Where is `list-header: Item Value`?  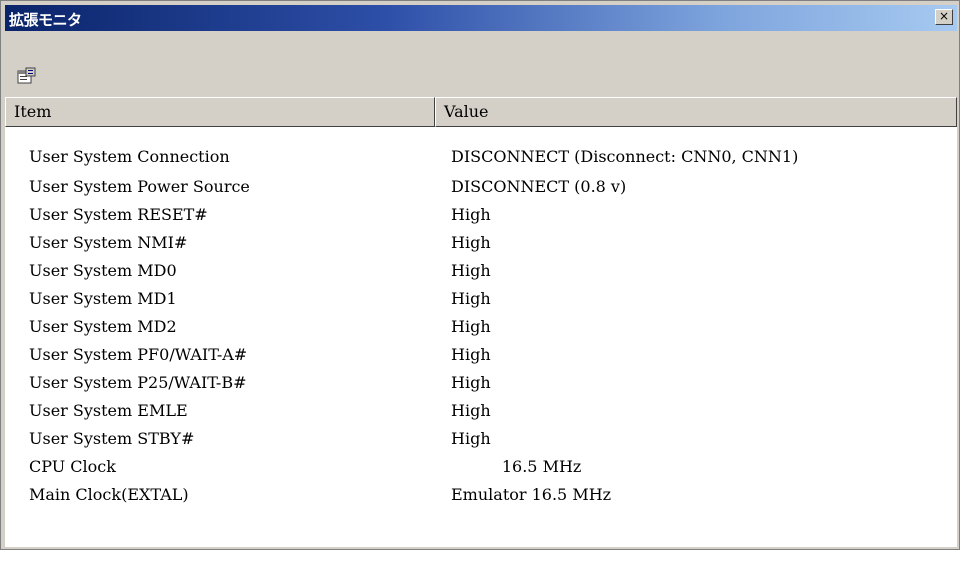
list-header: Item Value is located at coordinates (481, 112).